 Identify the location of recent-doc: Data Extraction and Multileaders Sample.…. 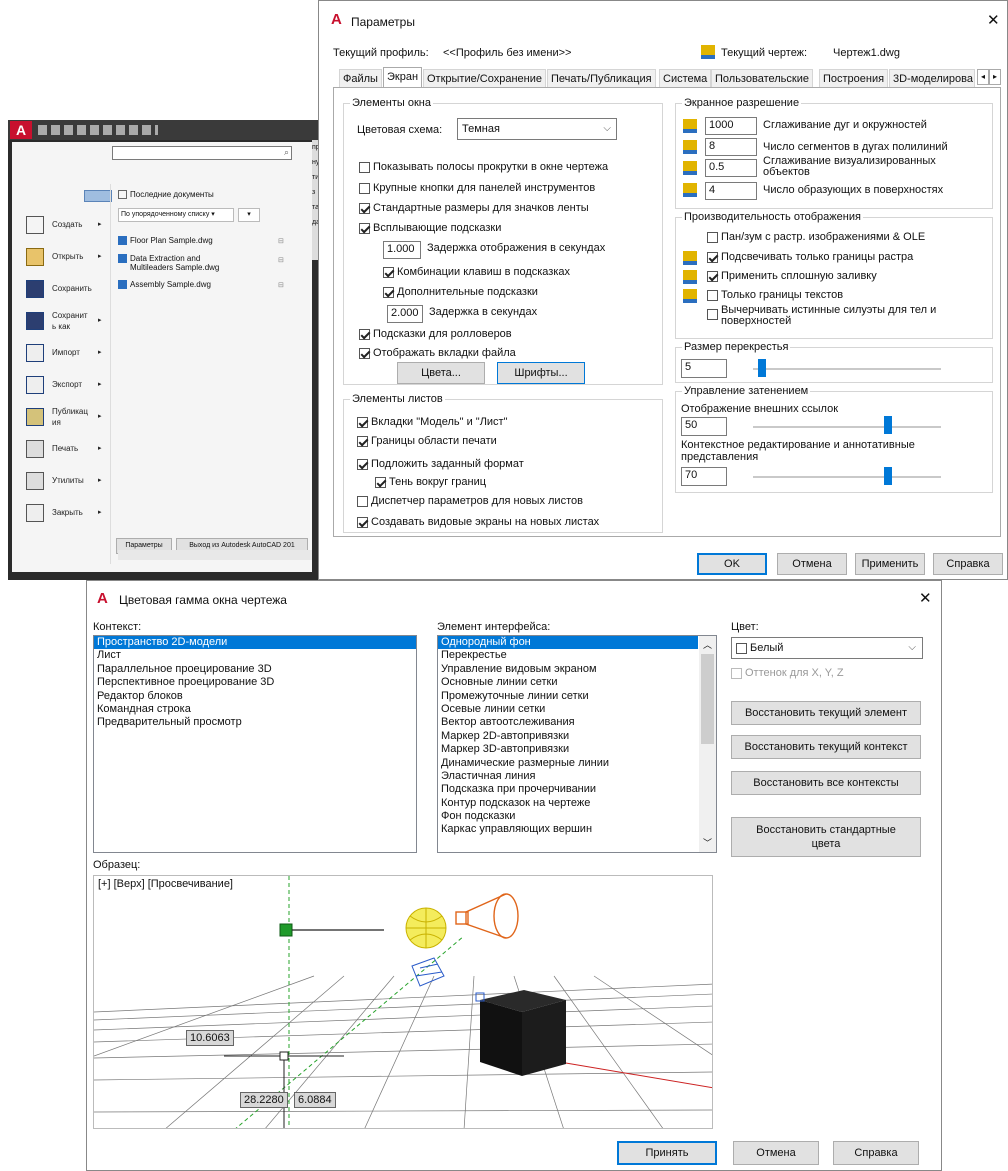
(183, 263).